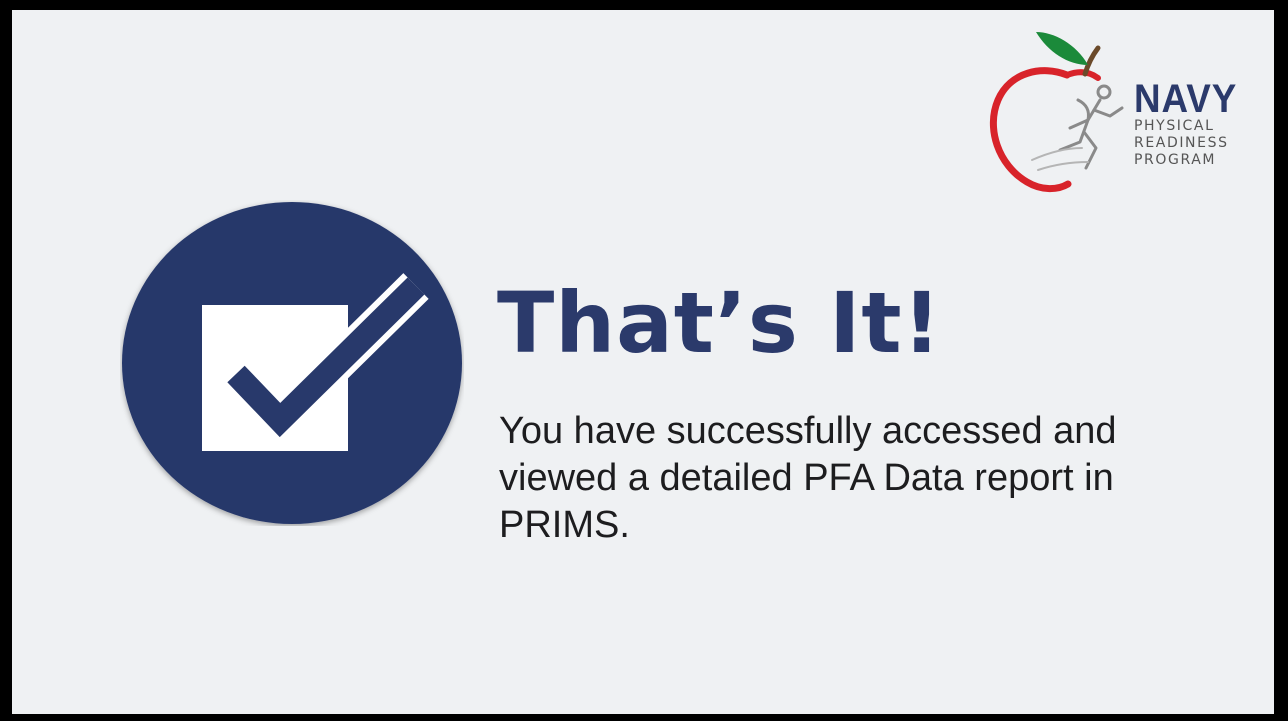 This screenshot has width=1288, height=721. Describe the element at coordinates (719, 323) in the screenshot. I see `page-title: That’s It!` at that location.